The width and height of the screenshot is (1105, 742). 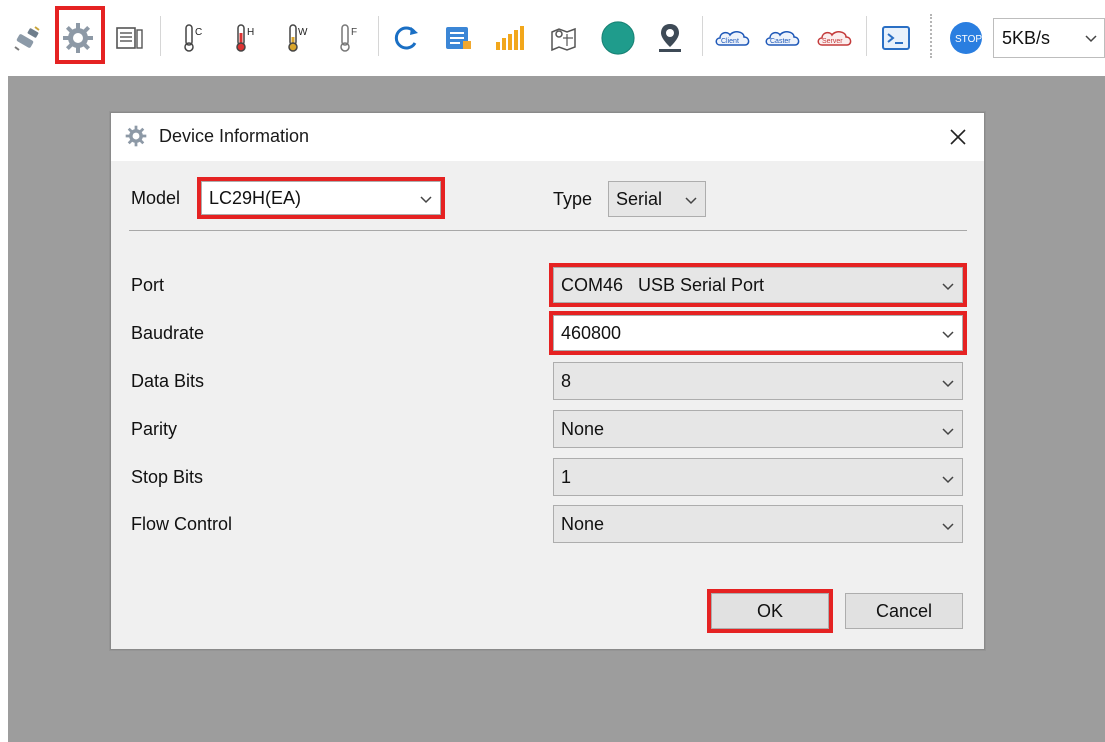 I want to click on thermometer-c-icon: C, so click(x=192, y=38).